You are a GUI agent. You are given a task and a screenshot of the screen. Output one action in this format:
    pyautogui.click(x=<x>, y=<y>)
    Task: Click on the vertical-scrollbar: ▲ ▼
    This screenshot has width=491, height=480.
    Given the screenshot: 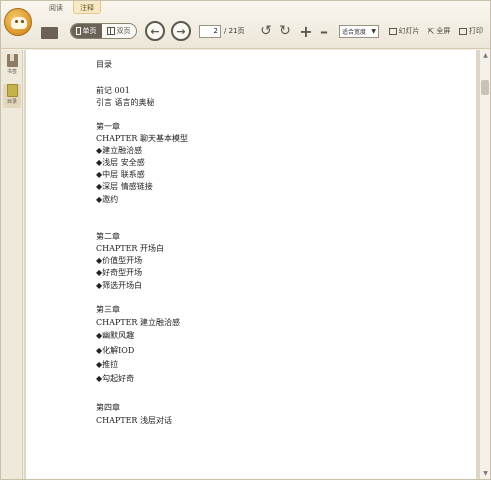 What is the action you would take?
    pyautogui.click(x=484, y=264)
    